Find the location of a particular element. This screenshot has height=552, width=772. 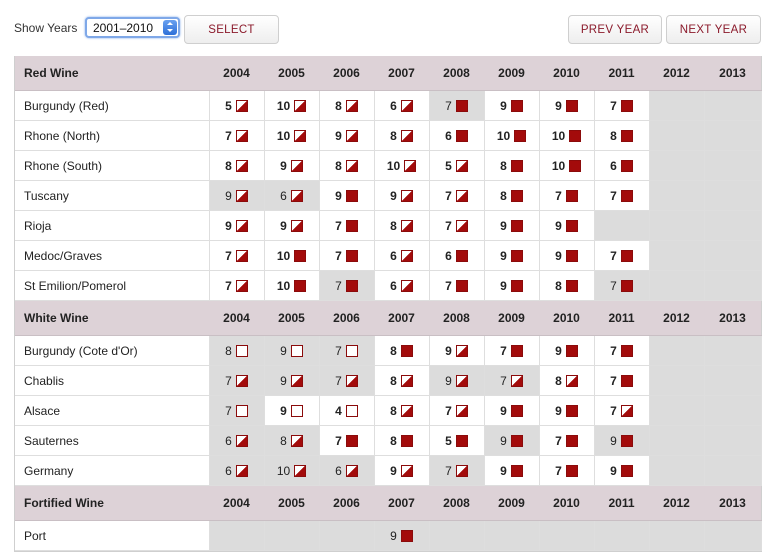

region-name: Chablis is located at coordinates (112, 380).